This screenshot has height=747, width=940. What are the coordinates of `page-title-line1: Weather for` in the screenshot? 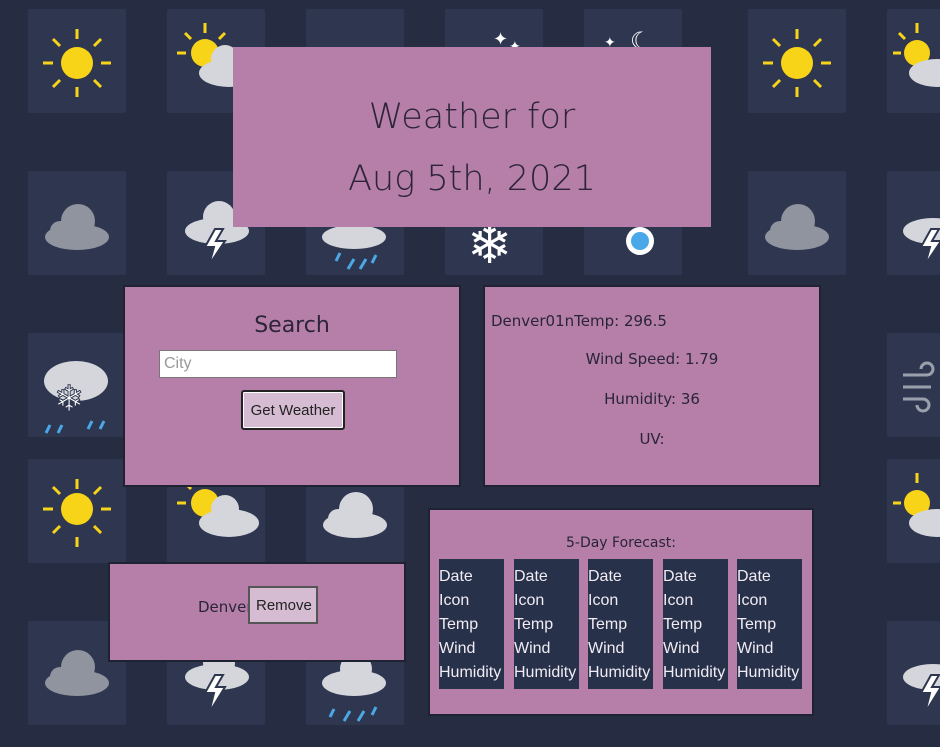 It's located at (472, 117).